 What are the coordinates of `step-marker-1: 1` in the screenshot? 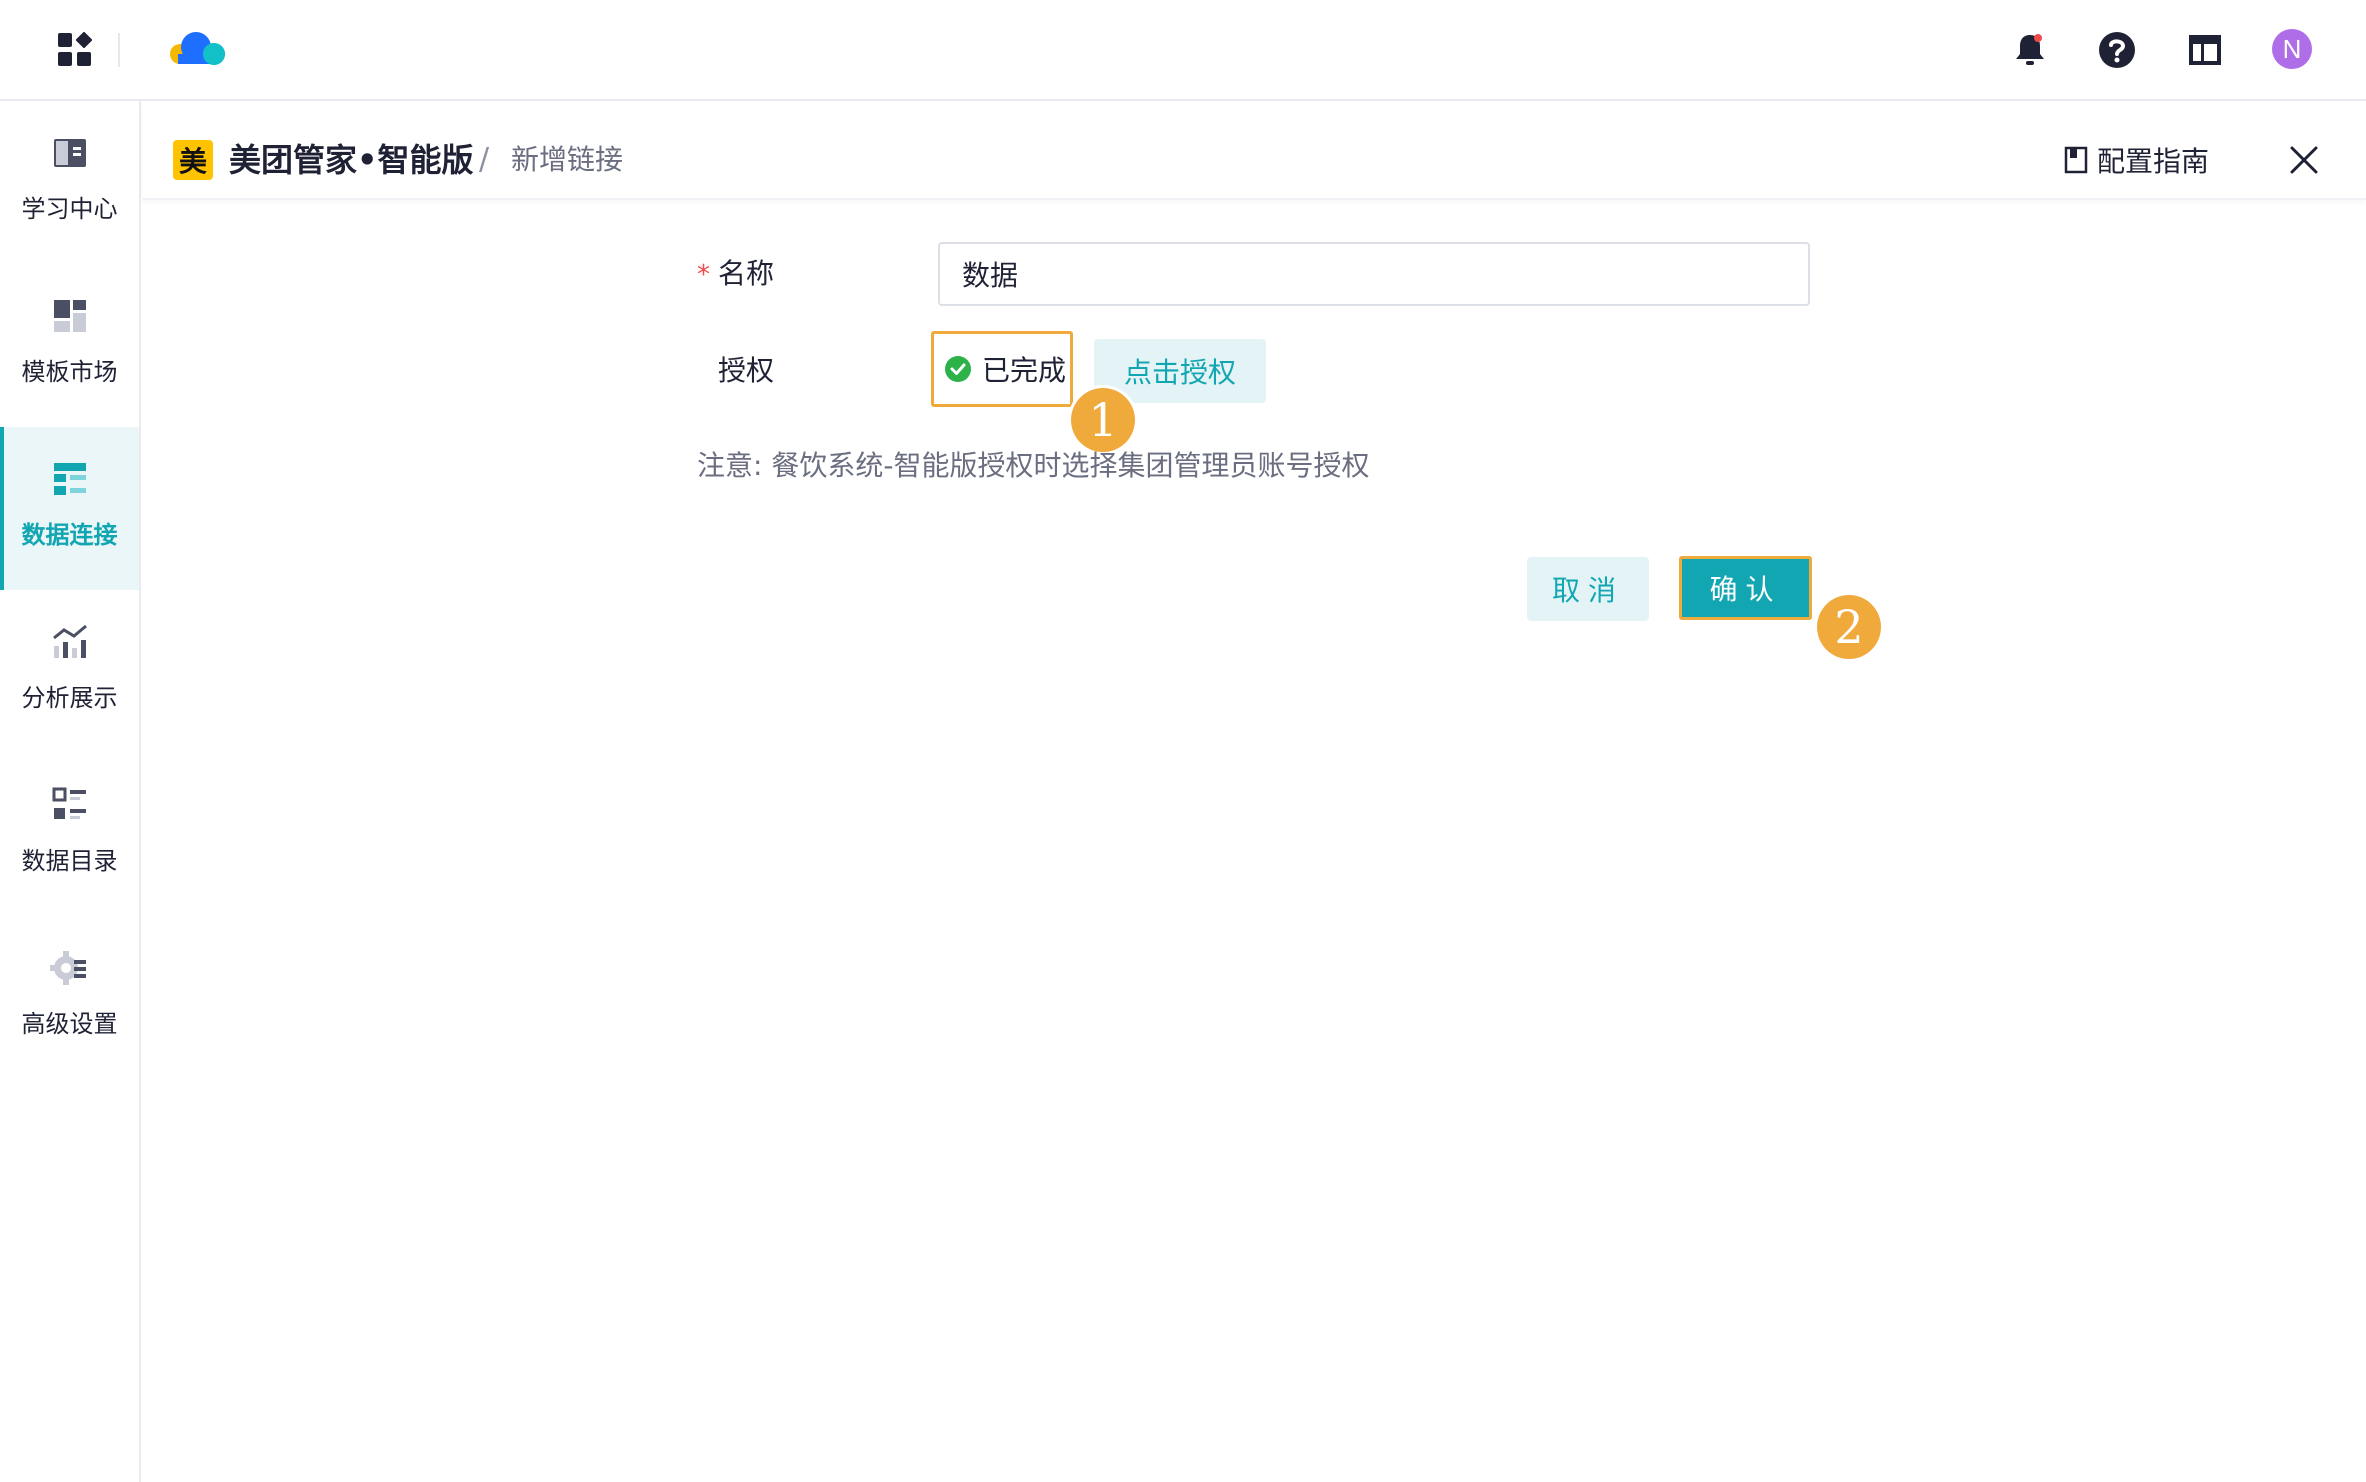 It's located at (1103, 420).